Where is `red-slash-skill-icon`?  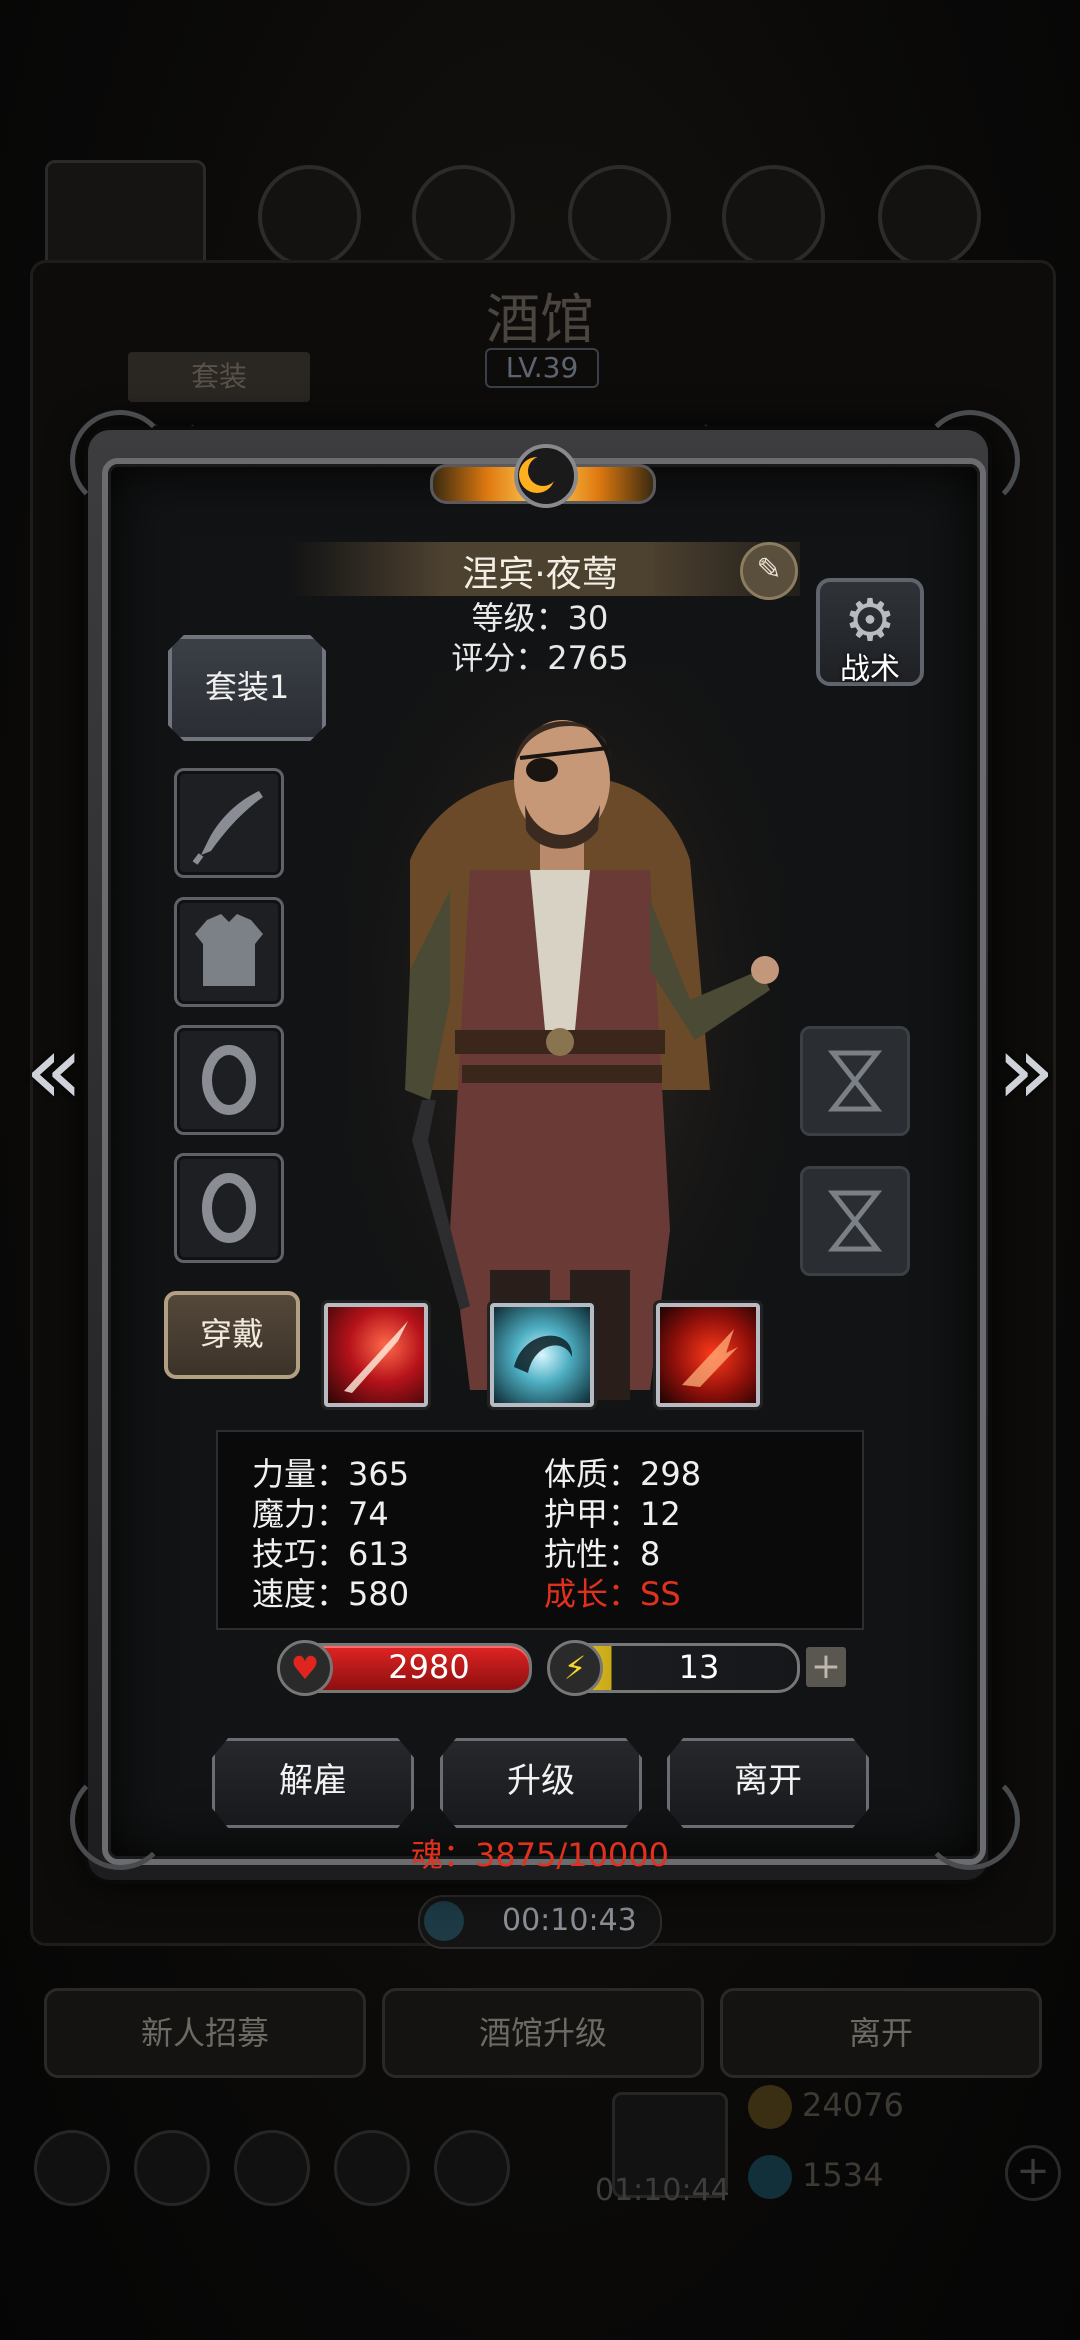
red-slash-skill-icon is located at coordinates (376, 1357).